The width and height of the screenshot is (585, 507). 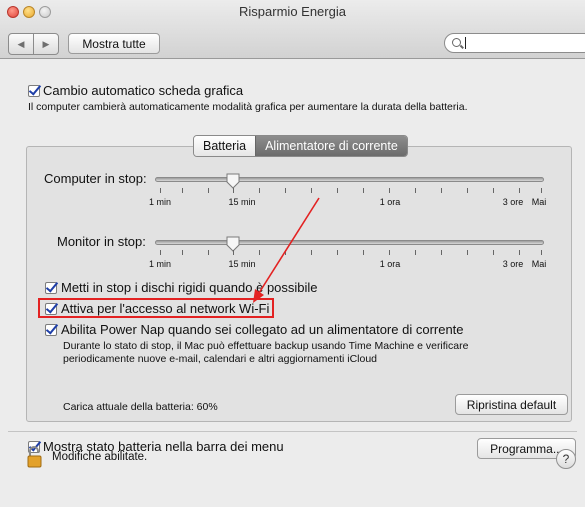 I want to click on divider, so click(x=292, y=431).